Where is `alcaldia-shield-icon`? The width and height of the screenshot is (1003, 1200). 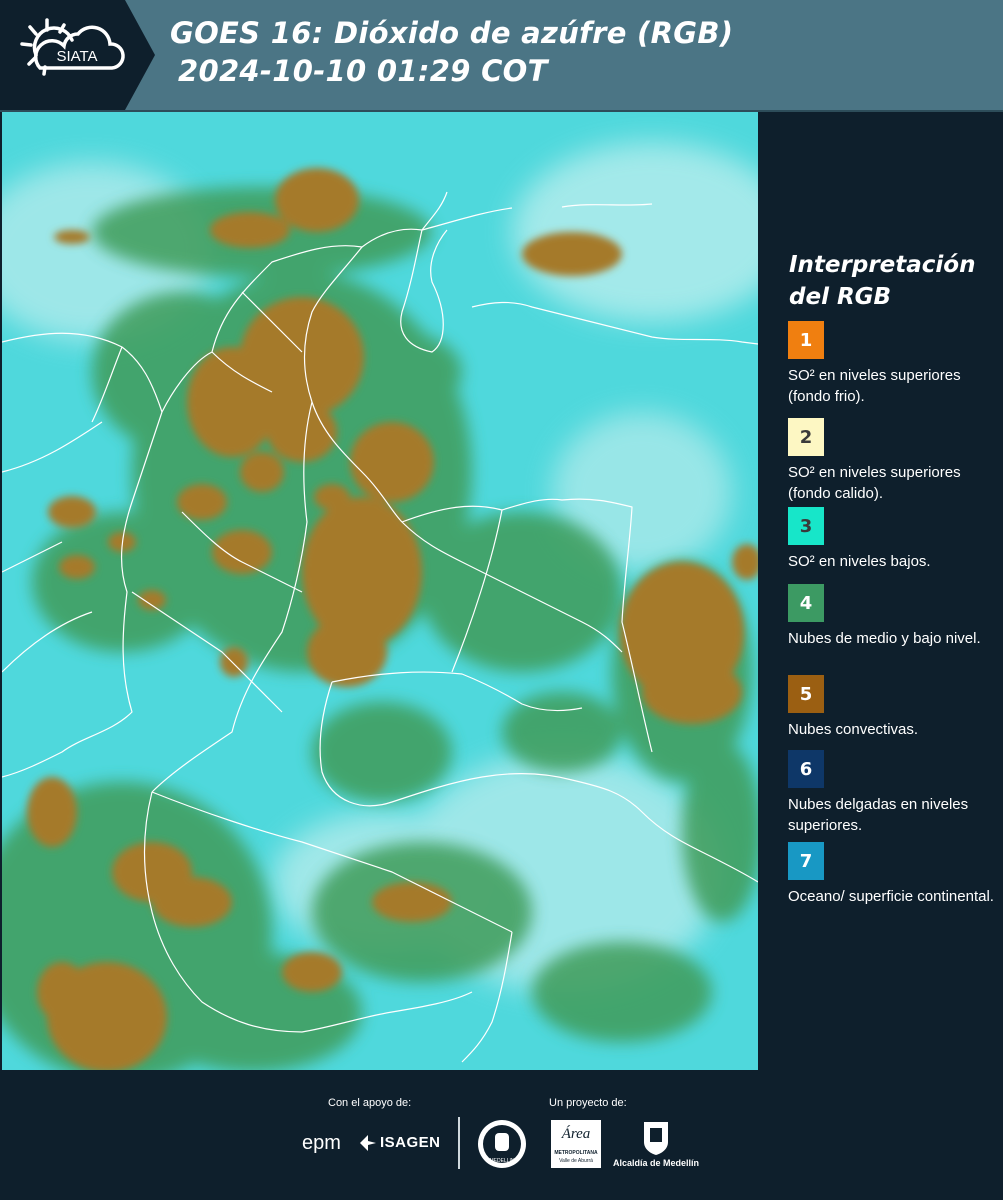 alcaldia-shield-icon is located at coordinates (656, 1138).